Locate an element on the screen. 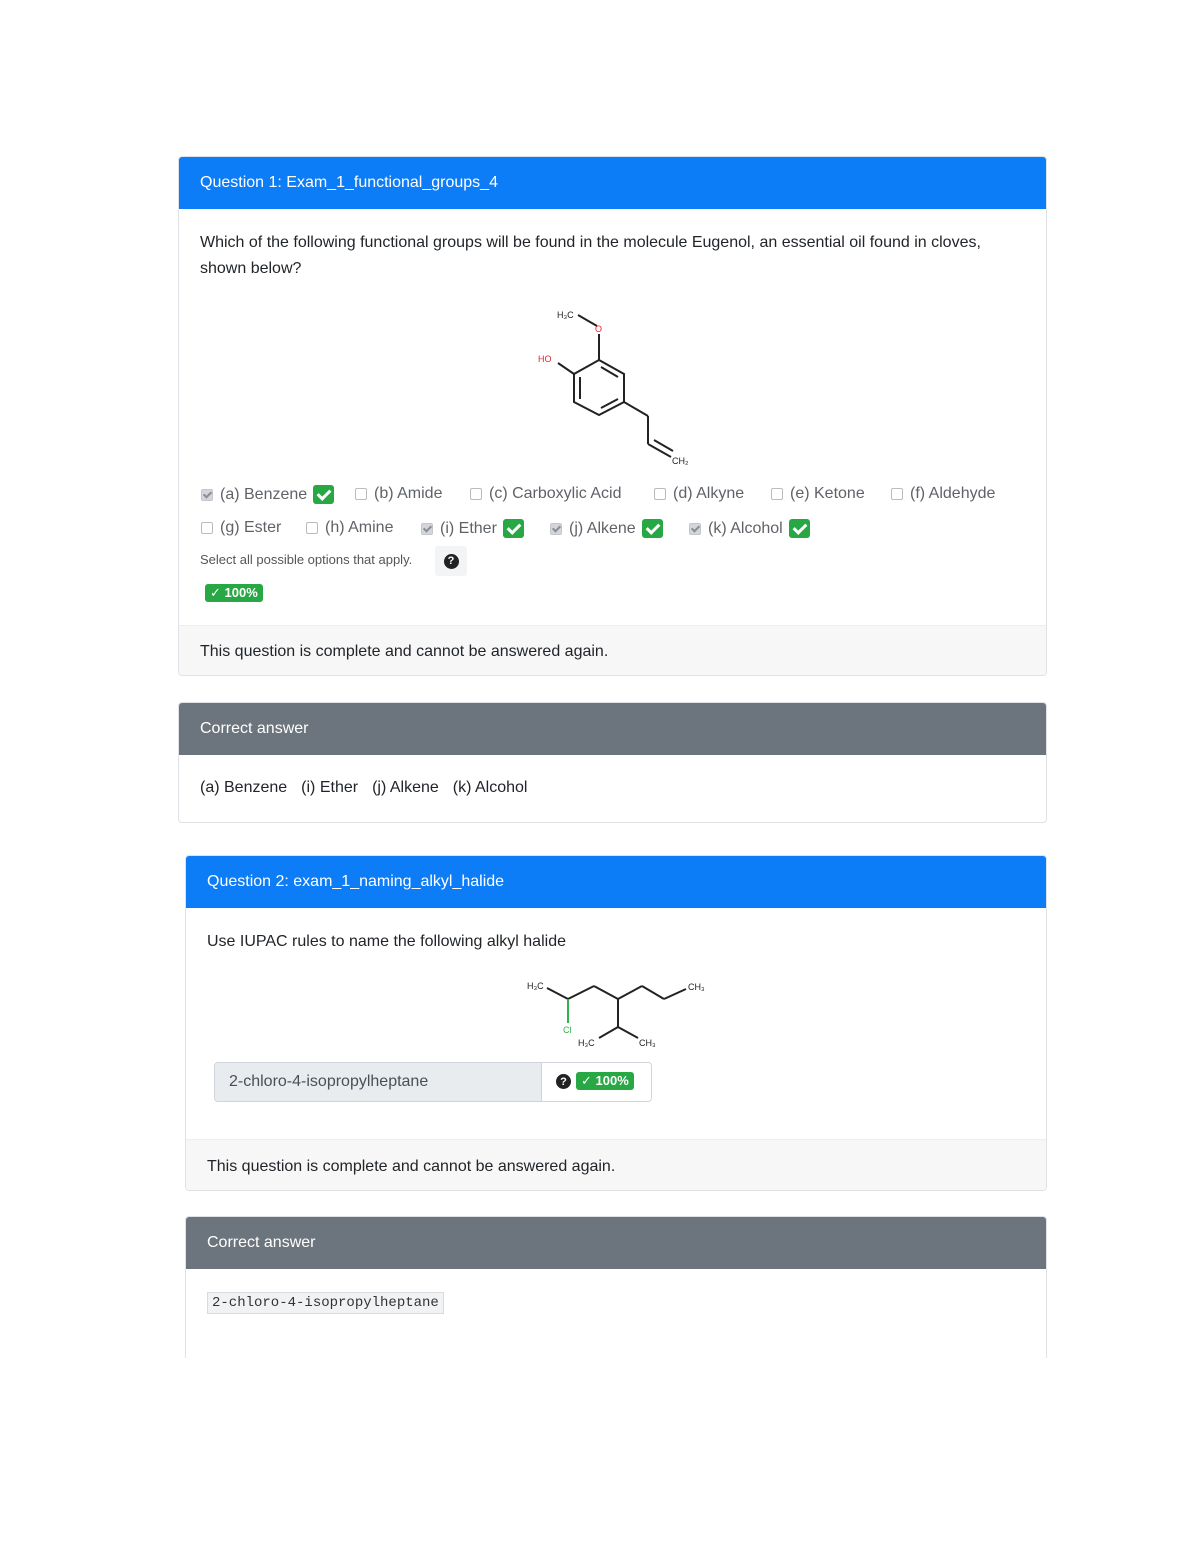 Image resolution: width=1200 pixels, height=1553 pixels. option-e: (e) Ketone is located at coordinates (818, 494).